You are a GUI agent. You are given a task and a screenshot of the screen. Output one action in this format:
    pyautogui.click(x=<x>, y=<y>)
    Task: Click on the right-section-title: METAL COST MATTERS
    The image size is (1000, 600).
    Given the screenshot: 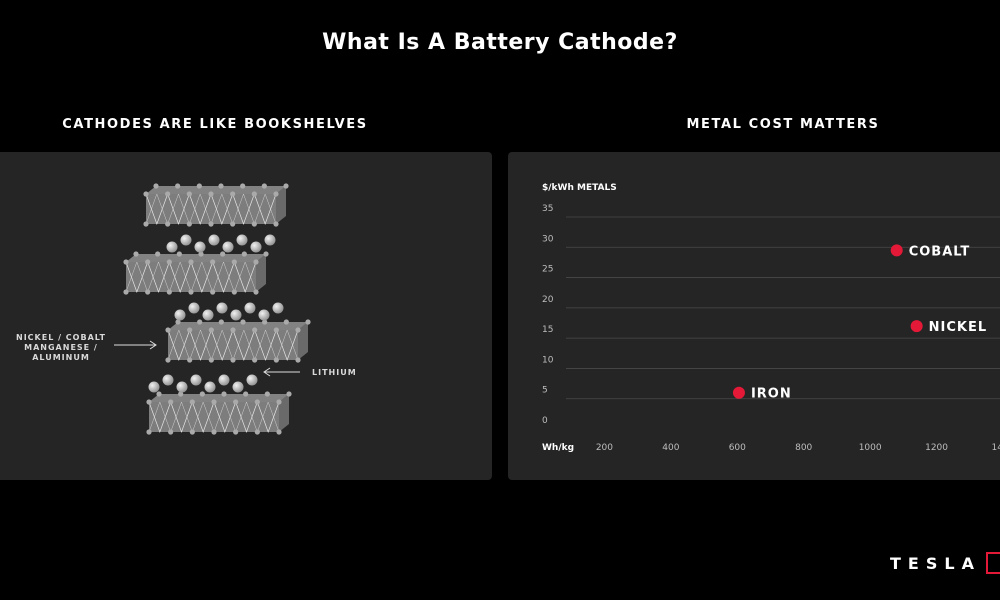 What is the action you would take?
    pyautogui.click(x=783, y=124)
    